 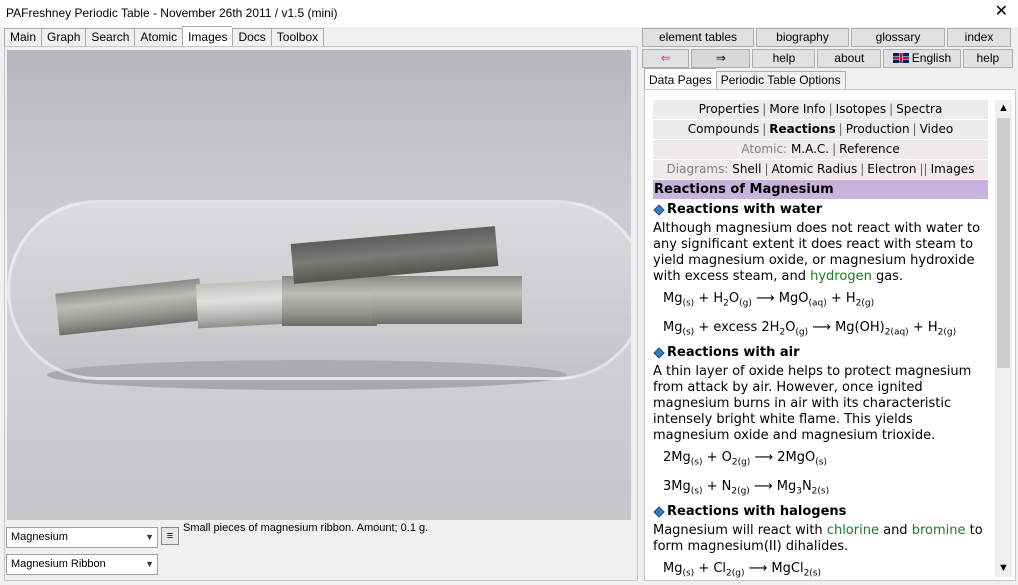 I want to click on nav-row-compounds: Compounds | Reactions | Production | Video, so click(x=820, y=129).